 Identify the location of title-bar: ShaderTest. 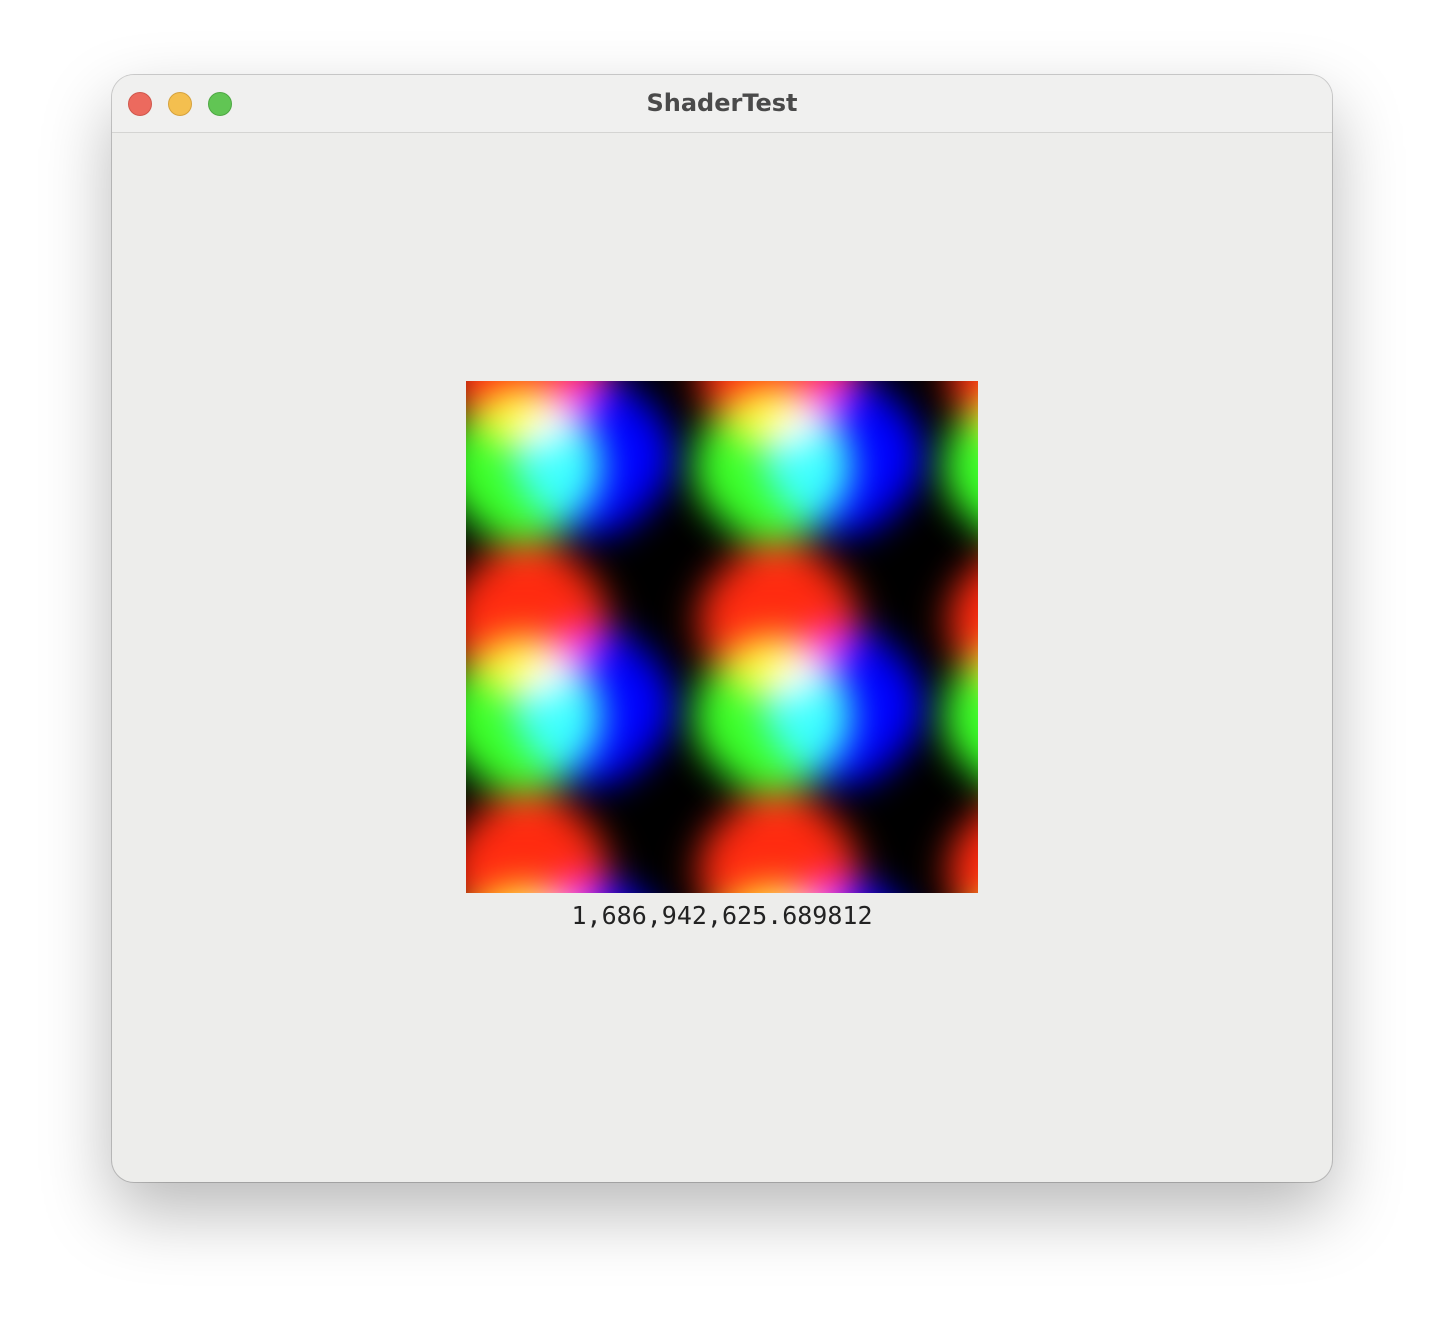
(722, 104).